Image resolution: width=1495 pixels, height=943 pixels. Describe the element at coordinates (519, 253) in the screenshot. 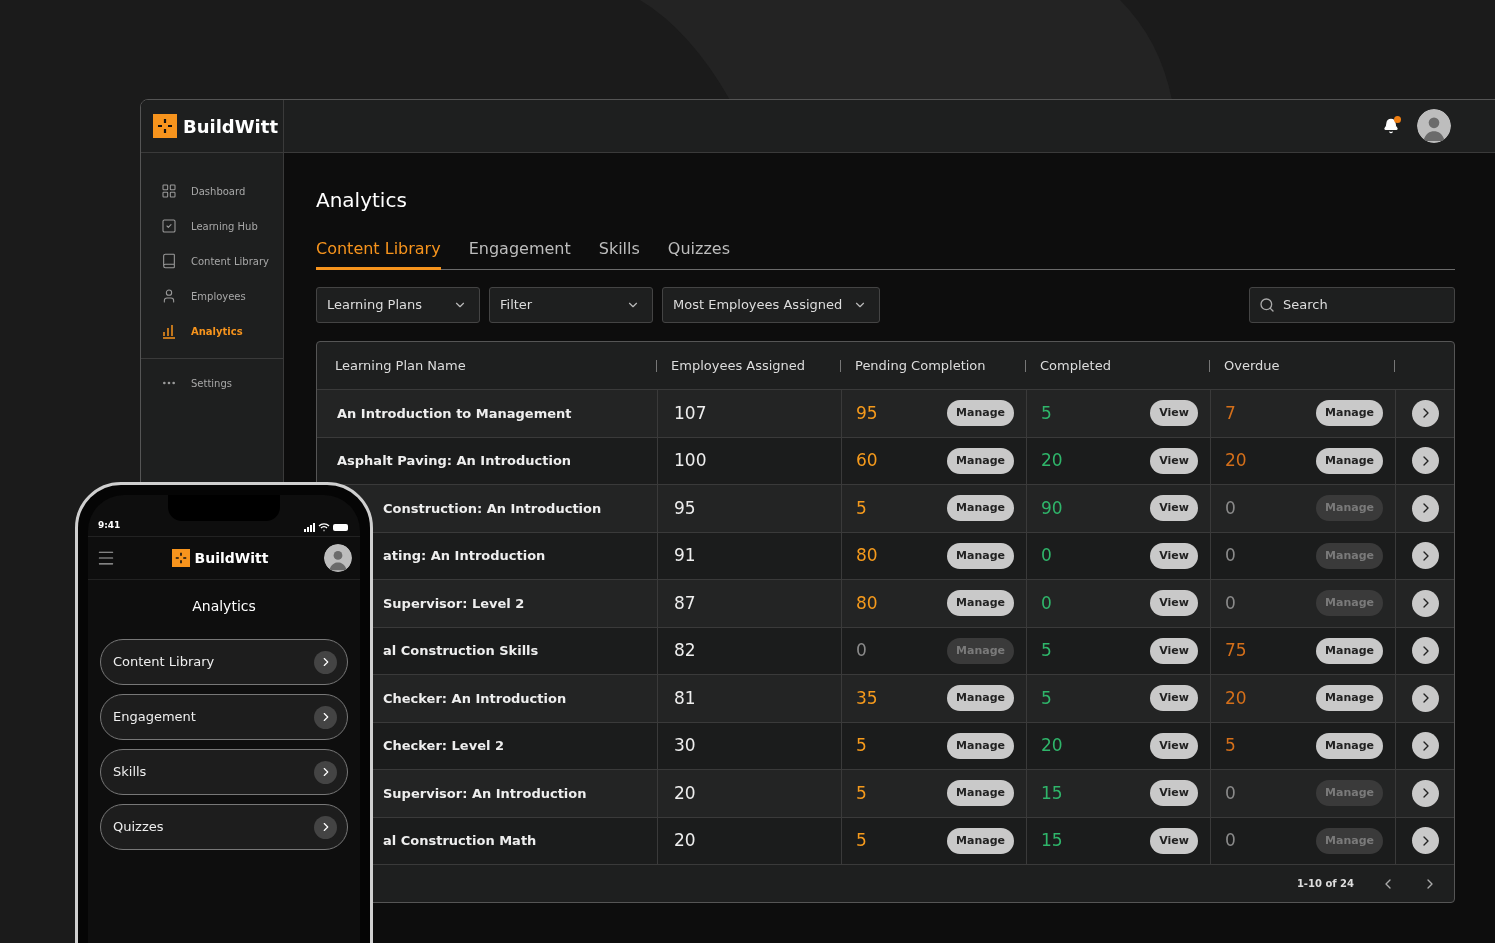

I see `tab: Engagement` at that location.